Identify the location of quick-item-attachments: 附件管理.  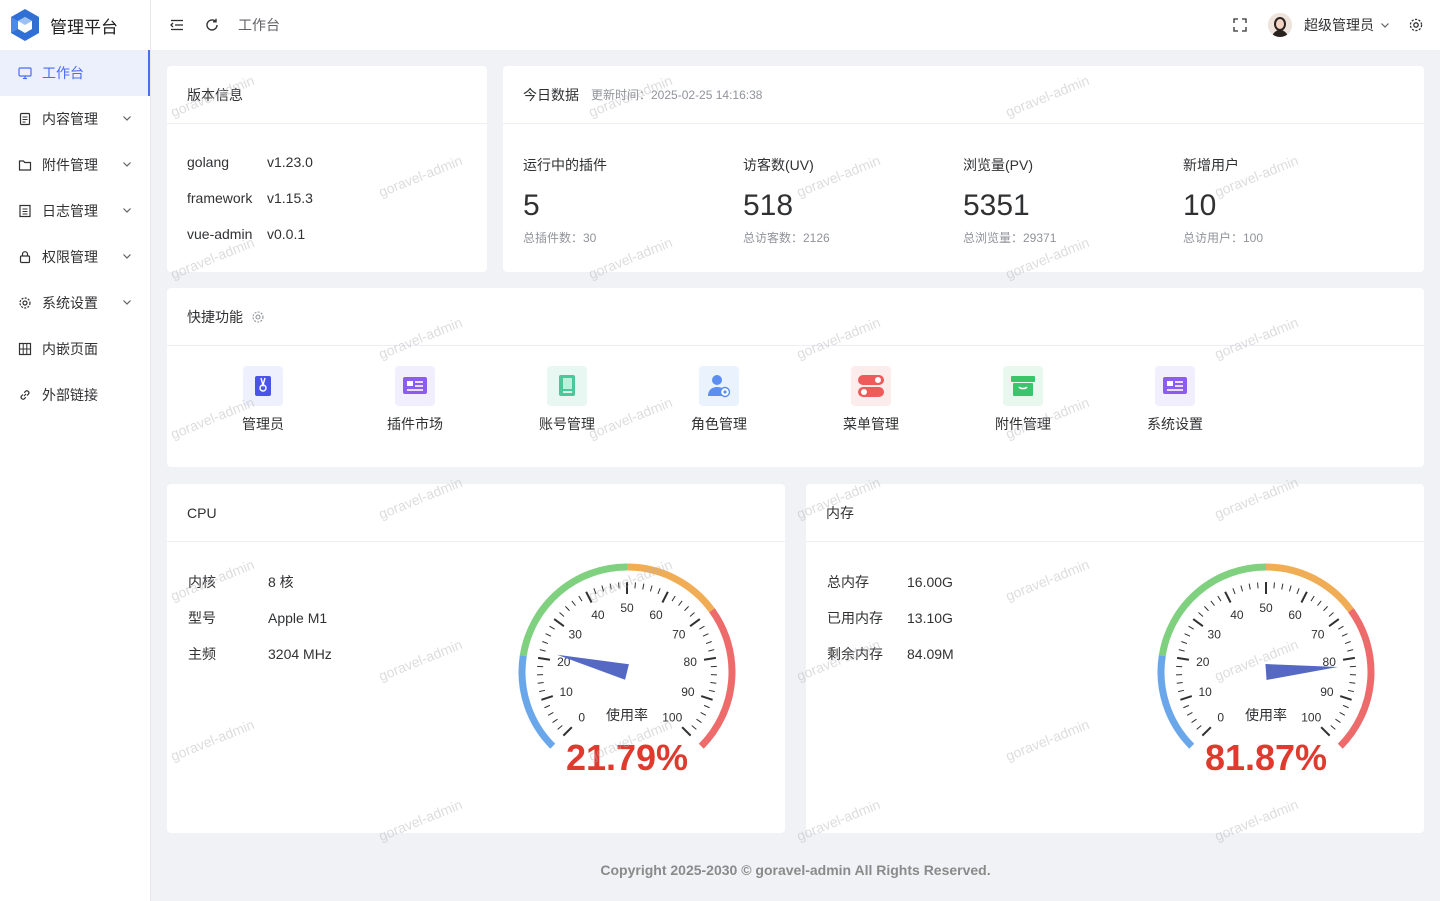
(1023, 400).